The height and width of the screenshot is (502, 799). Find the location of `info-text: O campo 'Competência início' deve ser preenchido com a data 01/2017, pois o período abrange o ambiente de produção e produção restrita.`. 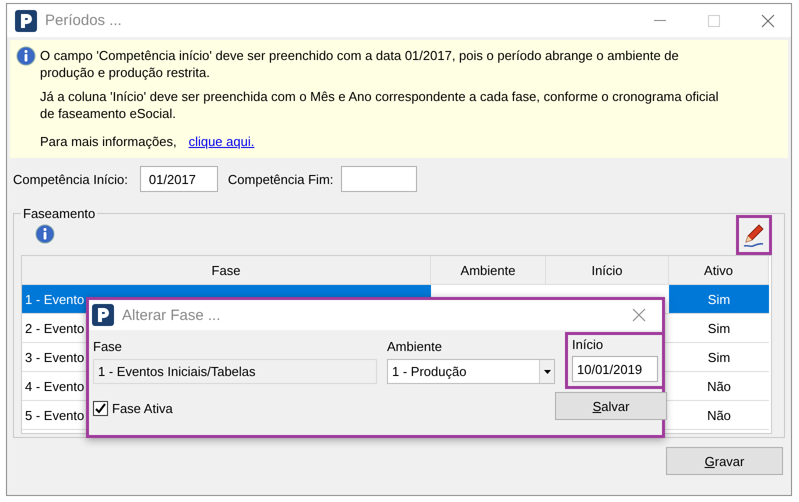

info-text: O campo 'Competência início' deve ser preenchido com a data 01/2017, pois o período abrange o ambiente de produção e produção restrita. is located at coordinates (360, 64).